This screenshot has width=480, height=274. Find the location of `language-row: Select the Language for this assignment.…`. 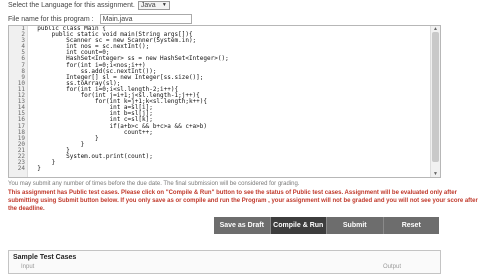

language-row: Select the Language for this assignment.… is located at coordinates (89, 5).